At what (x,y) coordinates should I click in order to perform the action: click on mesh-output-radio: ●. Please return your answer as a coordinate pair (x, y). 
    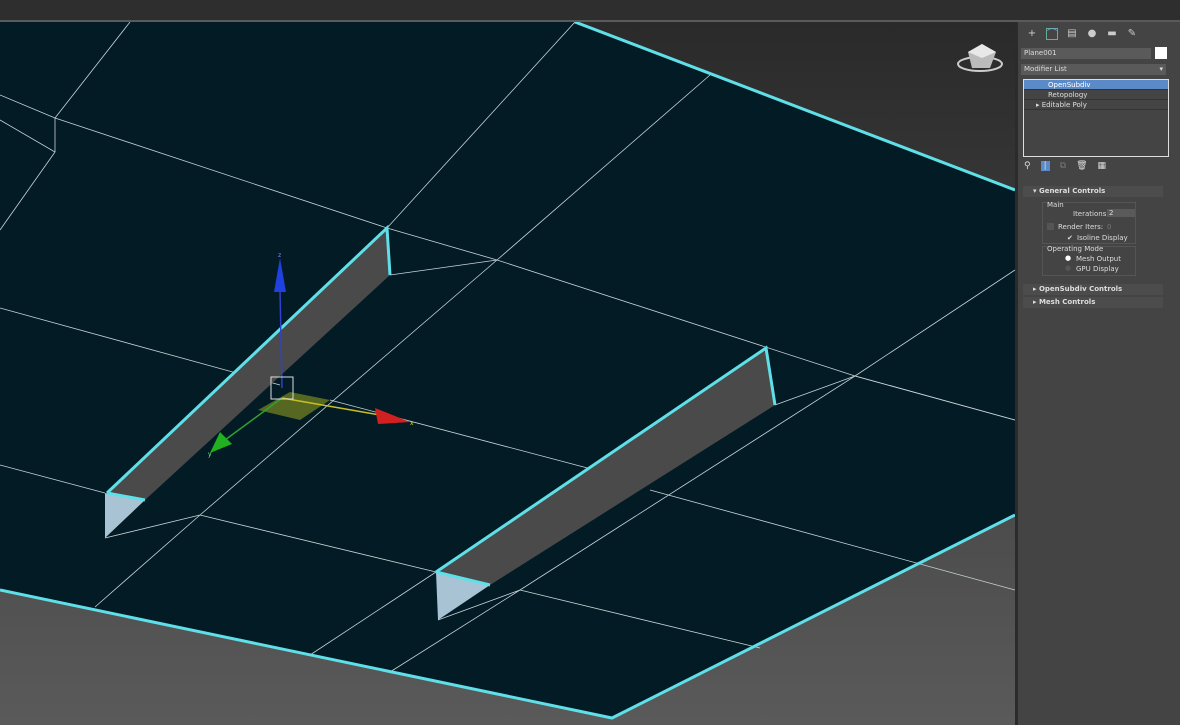
    Looking at the image, I should click on (1068, 258).